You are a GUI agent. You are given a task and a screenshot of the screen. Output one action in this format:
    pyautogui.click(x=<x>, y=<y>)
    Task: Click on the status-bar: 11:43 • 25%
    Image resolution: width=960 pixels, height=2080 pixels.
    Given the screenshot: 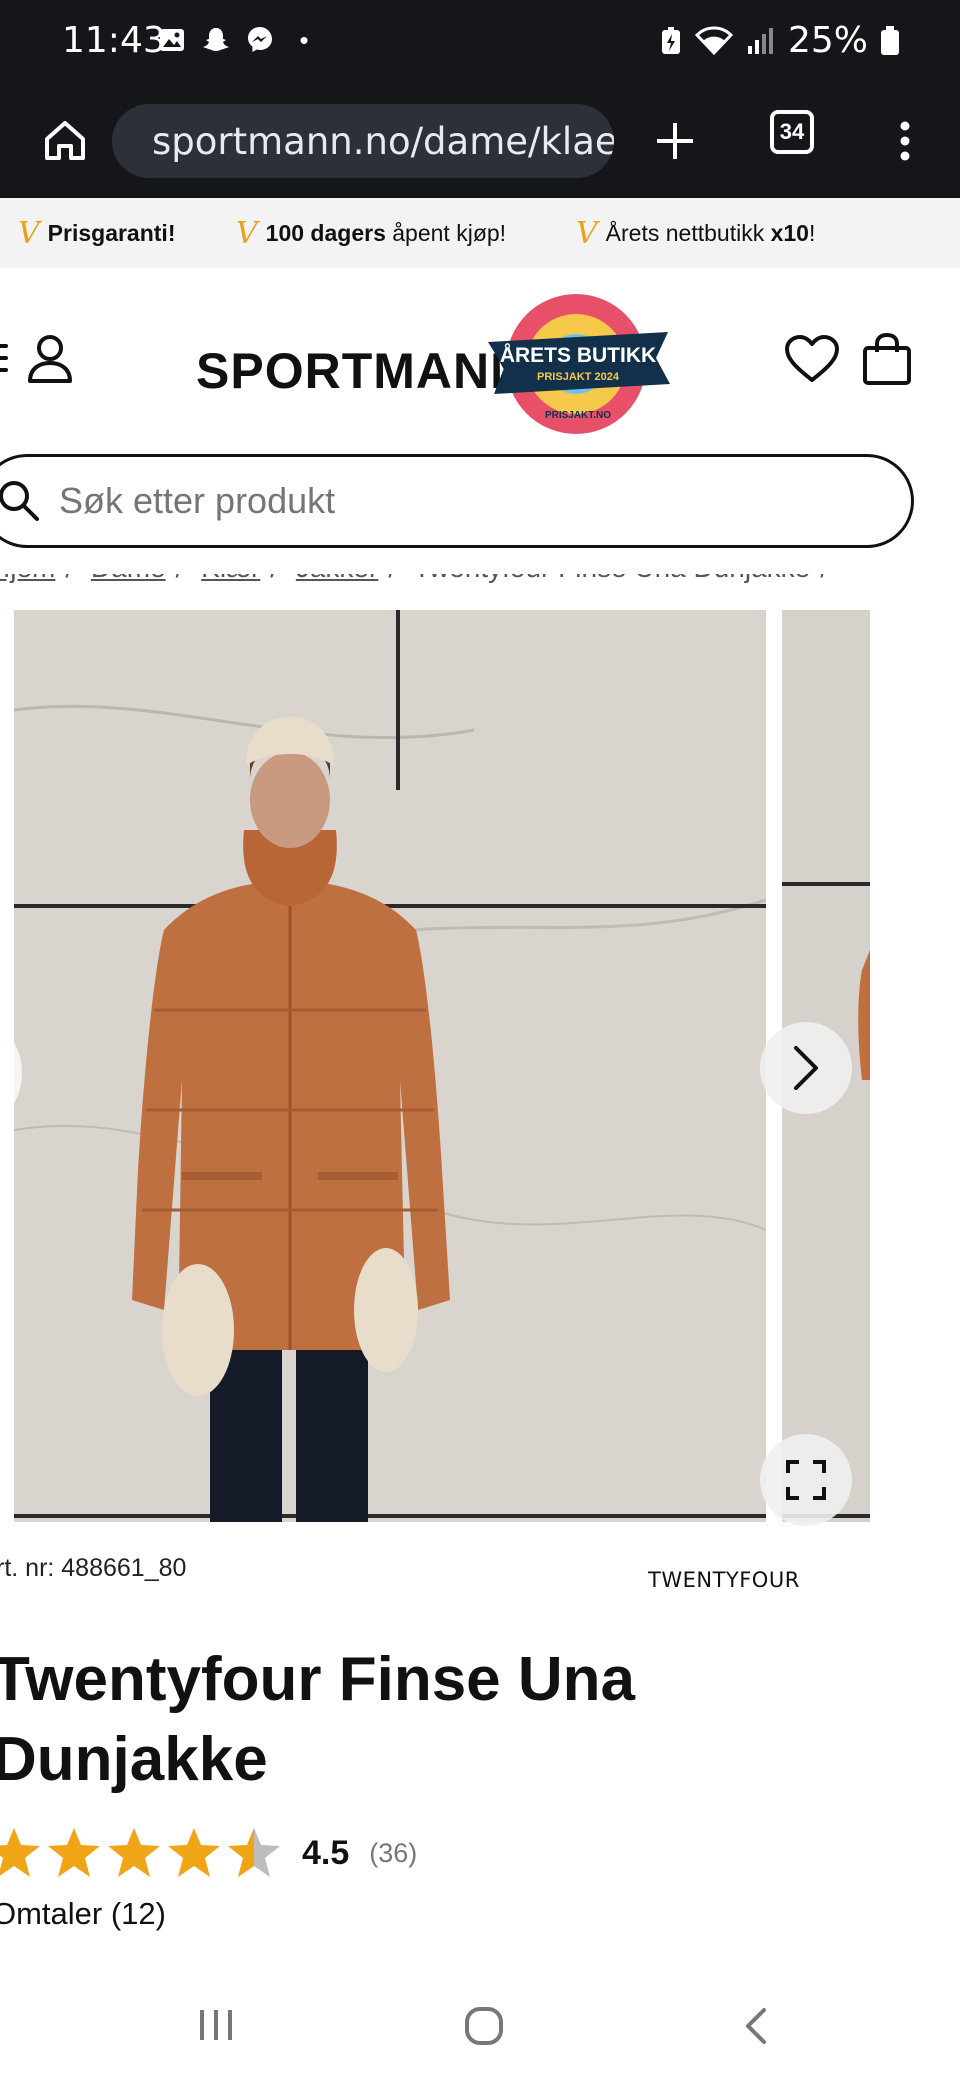 What is the action you would take?
    pyautogui.click(x=480, y=42)
    